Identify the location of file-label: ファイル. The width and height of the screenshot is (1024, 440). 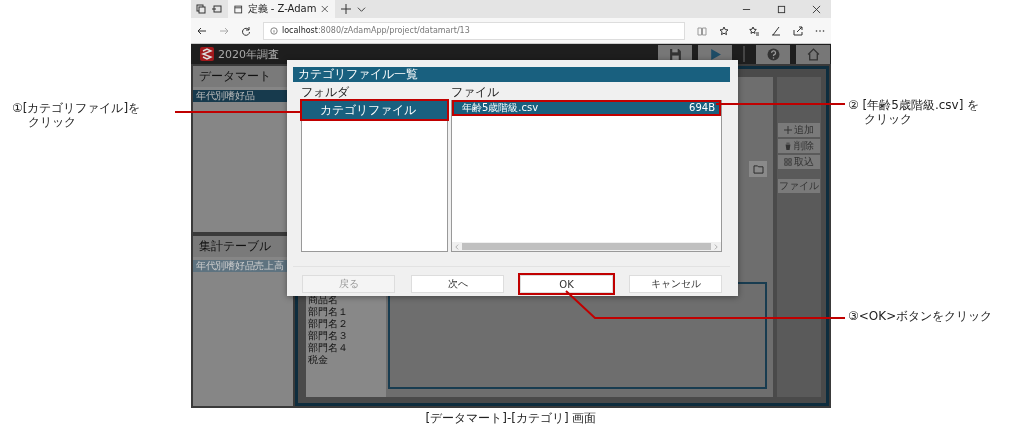
(475, 92).